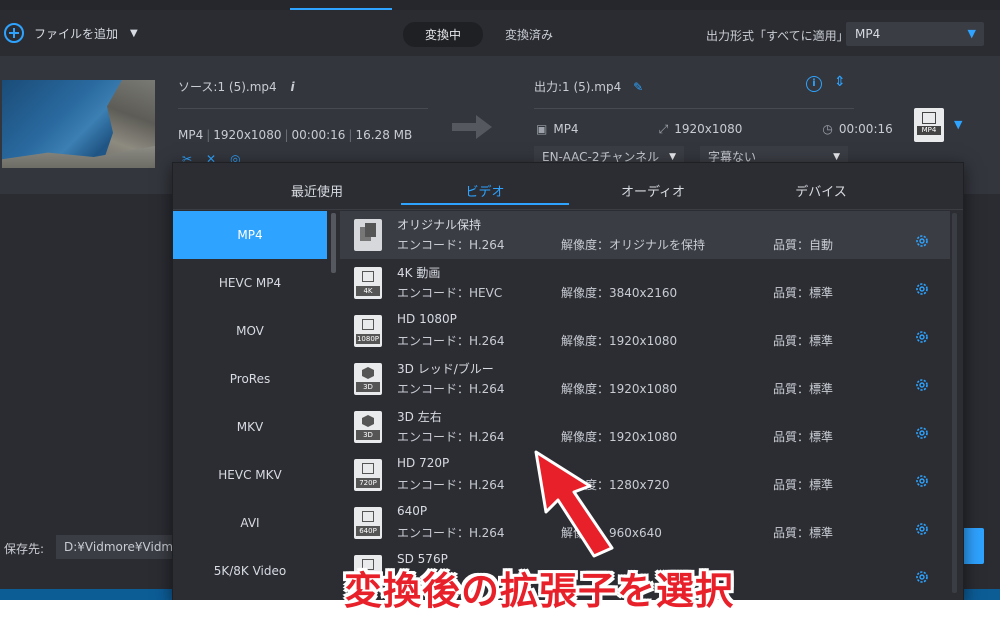 Image resolution: width=1000 pixels, height=628 pixels. I want to click on preset-resolution: 解像度：3840x2160, so click(619, 293).